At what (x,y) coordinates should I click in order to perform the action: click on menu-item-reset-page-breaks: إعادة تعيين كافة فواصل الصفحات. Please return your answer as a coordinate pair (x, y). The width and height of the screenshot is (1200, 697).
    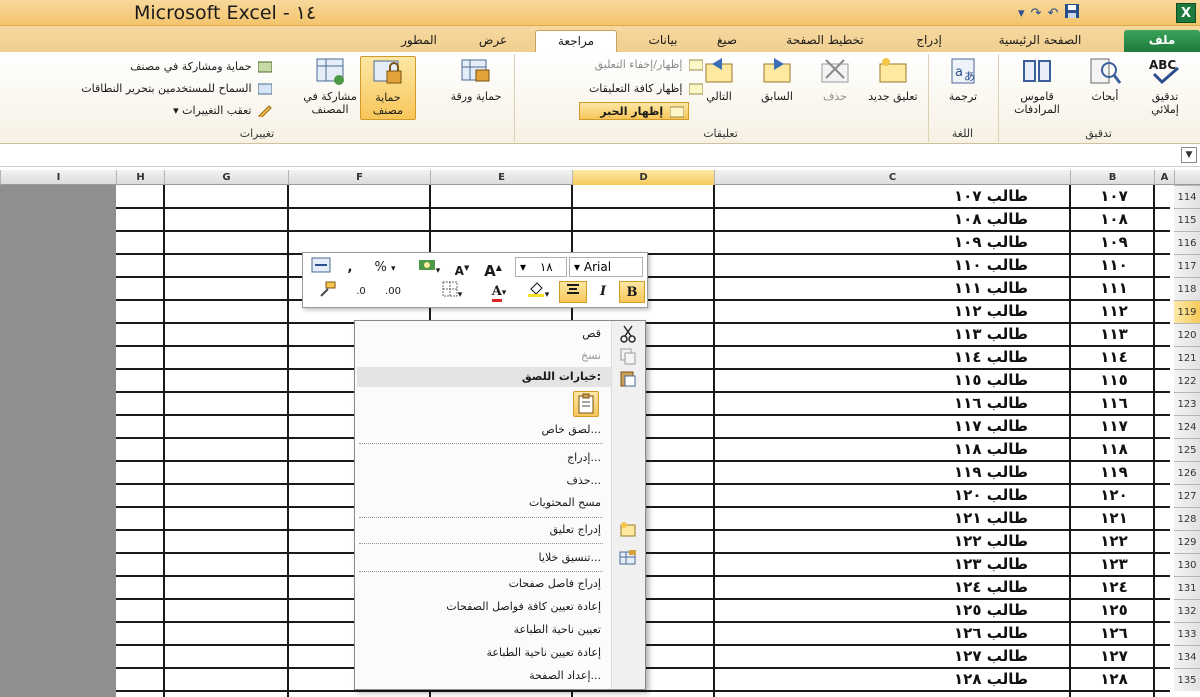
    Looking at the image, I should click on (523, 607).